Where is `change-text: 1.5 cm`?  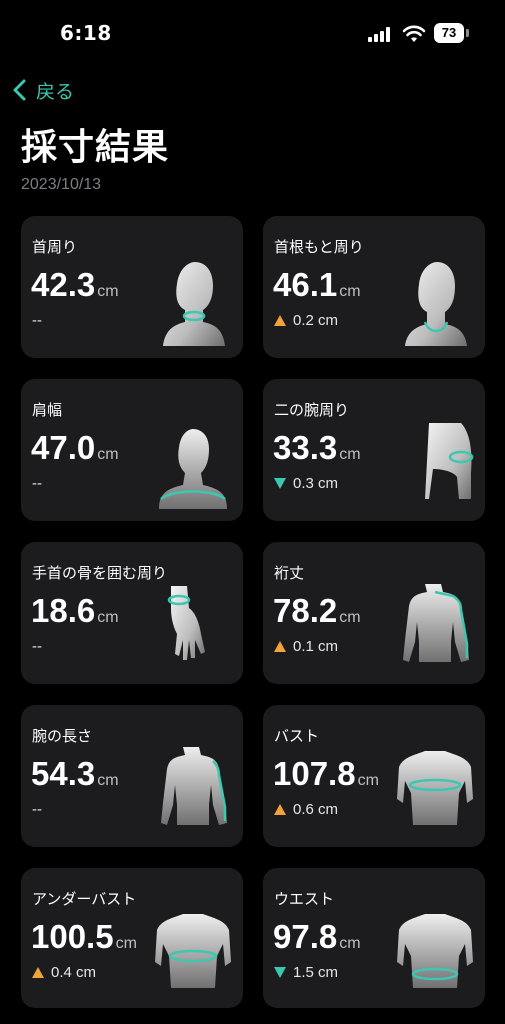
change-text: 1.5 cm is located at coordinates (316, 972).